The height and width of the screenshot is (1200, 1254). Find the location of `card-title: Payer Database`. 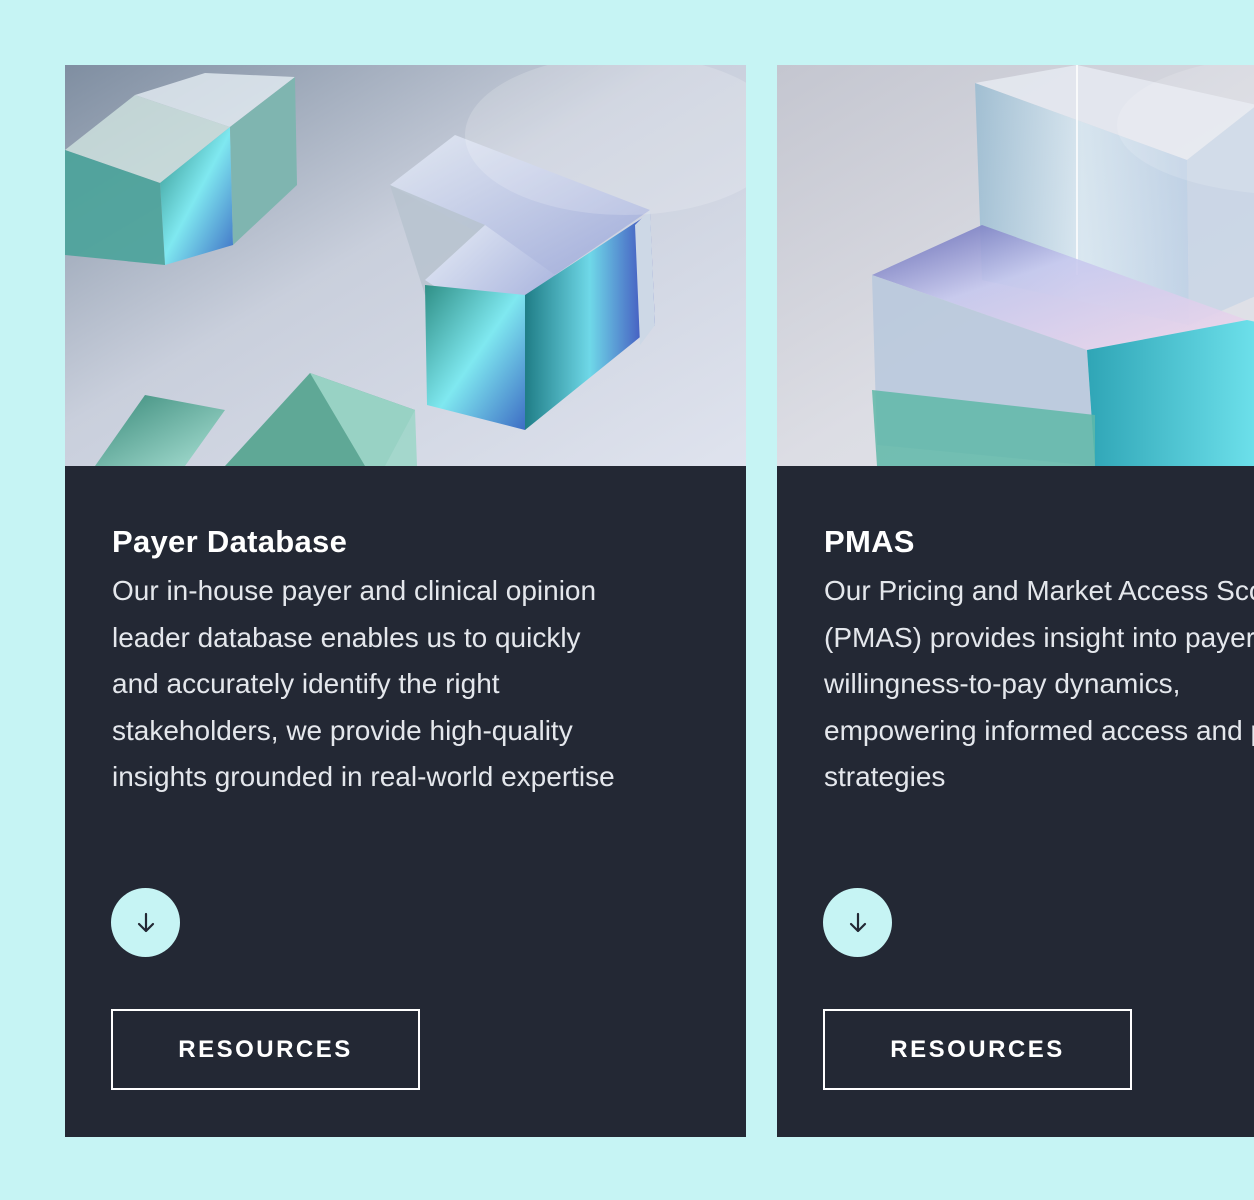

card-title: Payer Database is located at coordinates (230, 541).